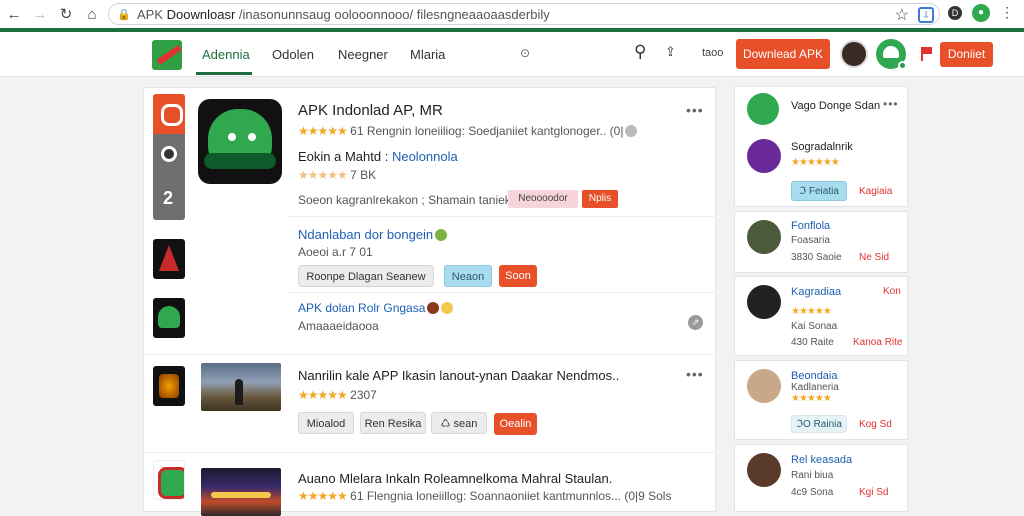  Describe the element at coordinates (955, 13) in the screenshot. I see `extension-badge-icon: D` at that location.